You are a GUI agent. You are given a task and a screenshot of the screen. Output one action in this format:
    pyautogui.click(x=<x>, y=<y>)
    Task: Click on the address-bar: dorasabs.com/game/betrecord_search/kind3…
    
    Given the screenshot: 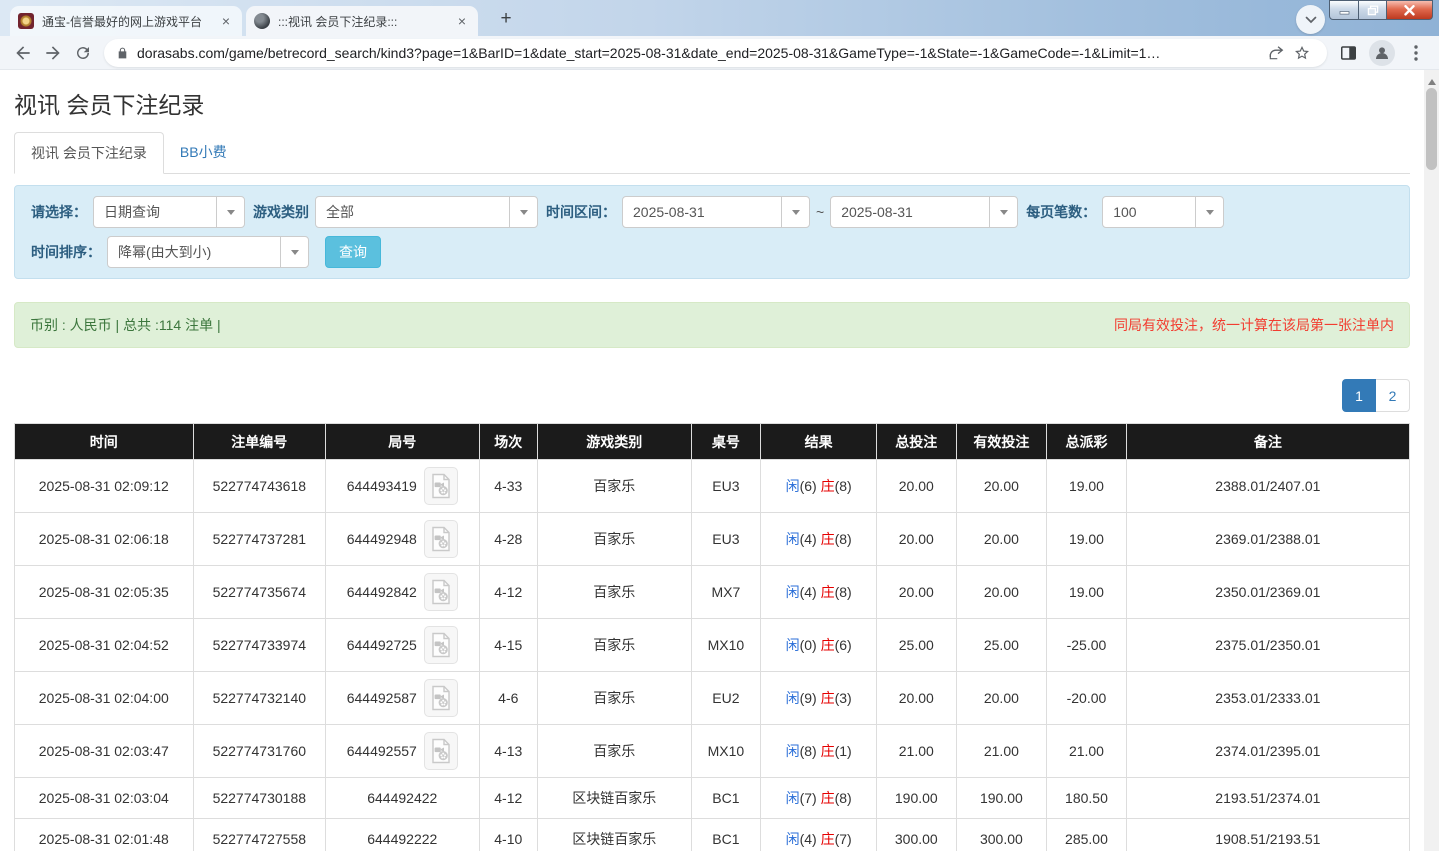 What is the action you would take?
    pyautogui.click(x=715, y=52)
    